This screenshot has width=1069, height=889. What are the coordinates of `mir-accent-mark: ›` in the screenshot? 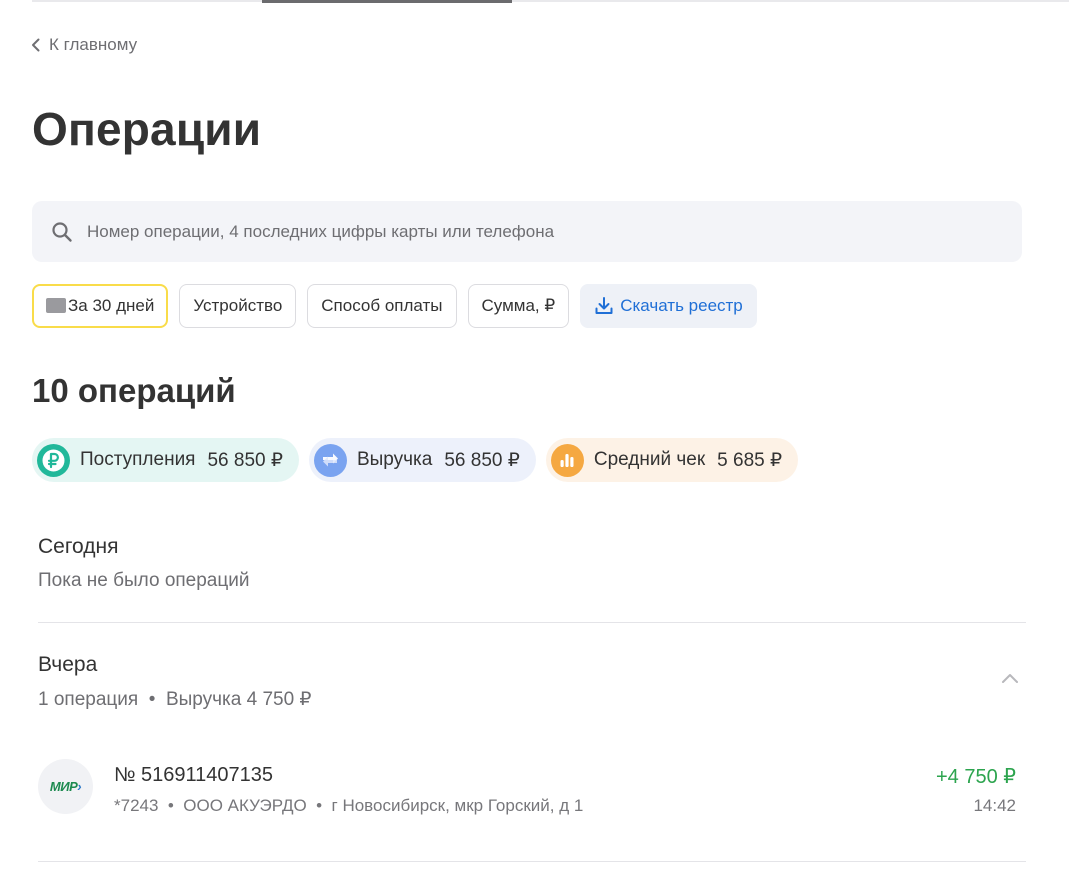 It's located at (79, 786).